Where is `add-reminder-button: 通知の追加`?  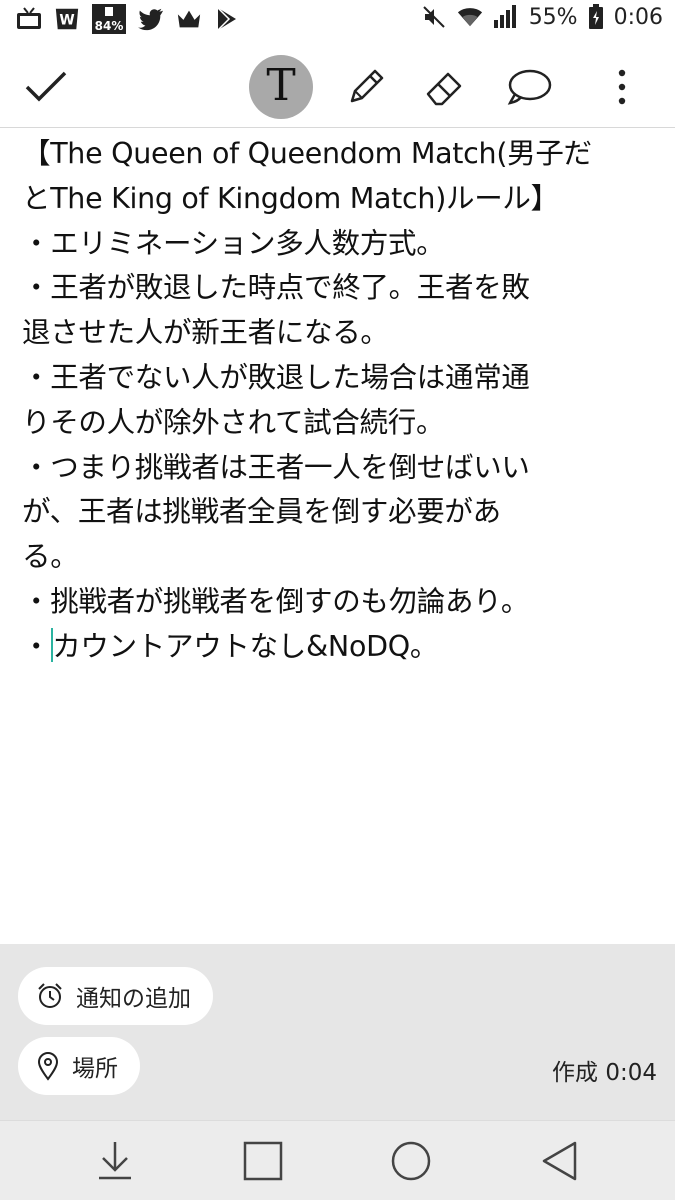 add-reminder-button: 通知の追加 is located at coordinates (115, 996).